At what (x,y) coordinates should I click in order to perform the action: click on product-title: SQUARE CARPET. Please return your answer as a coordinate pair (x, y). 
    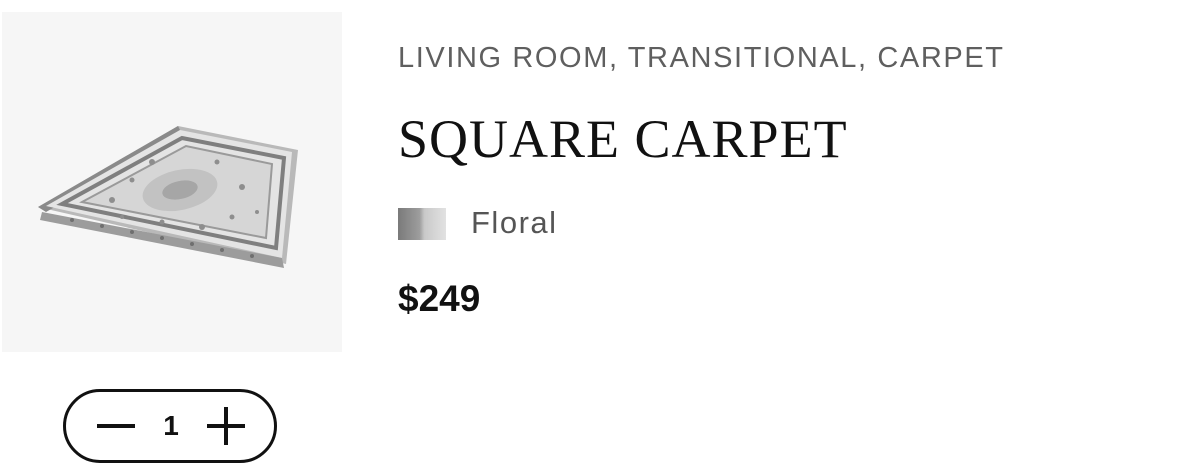
    Looking at the image, I should click on (623, 139).